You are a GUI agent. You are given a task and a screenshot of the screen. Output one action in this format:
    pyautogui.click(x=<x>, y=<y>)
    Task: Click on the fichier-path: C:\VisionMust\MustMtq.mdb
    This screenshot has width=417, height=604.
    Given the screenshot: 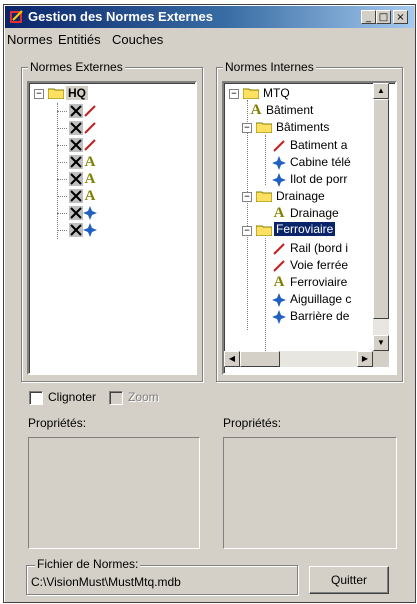 What is the action you would take?
    pyautogui.click(x=106, y=582)
    